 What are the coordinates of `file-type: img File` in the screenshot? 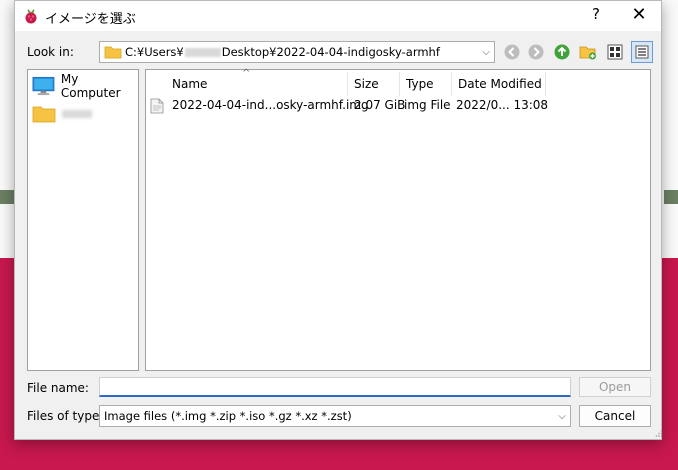 It's located at (427, 105).